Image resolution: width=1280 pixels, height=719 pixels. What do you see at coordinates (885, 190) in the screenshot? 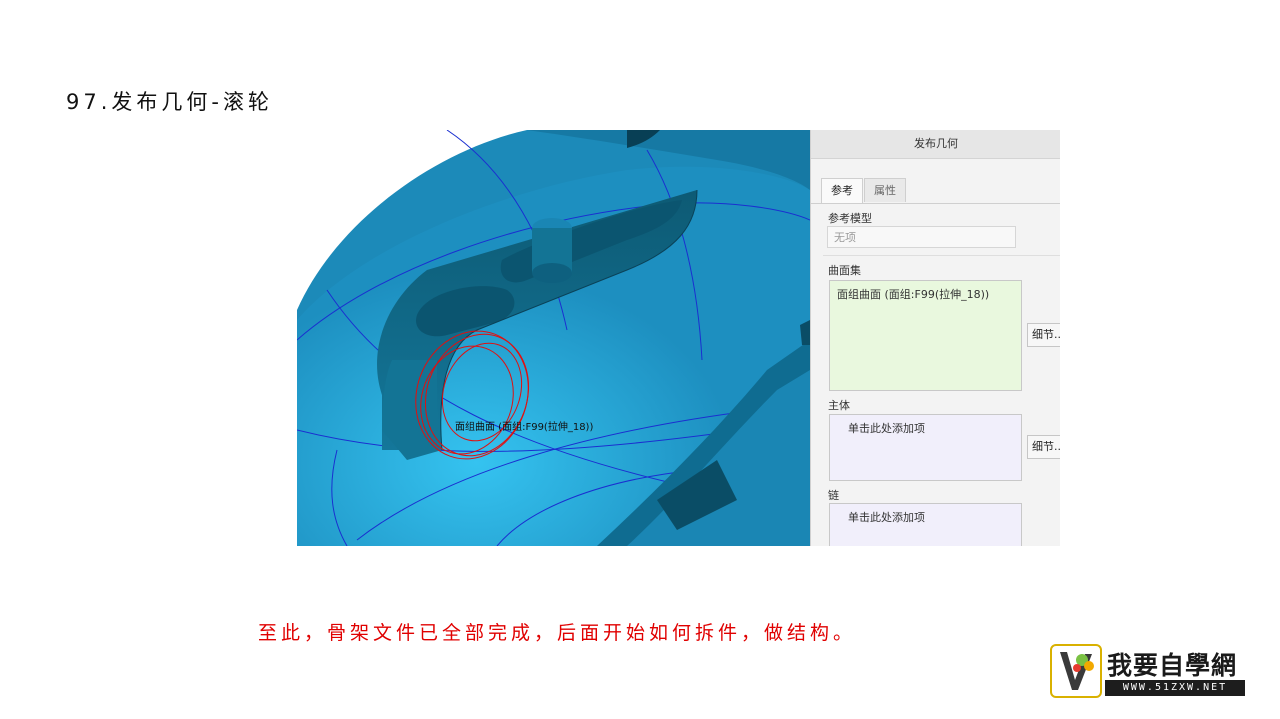
I see `tab-properties: 属性` at bounding box center [885, 190].